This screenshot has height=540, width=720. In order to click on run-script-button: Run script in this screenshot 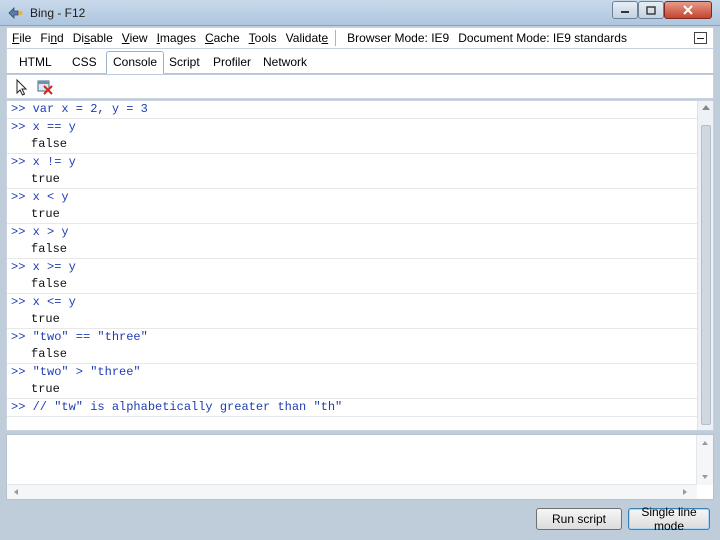, I will do `click(579, 519)`.